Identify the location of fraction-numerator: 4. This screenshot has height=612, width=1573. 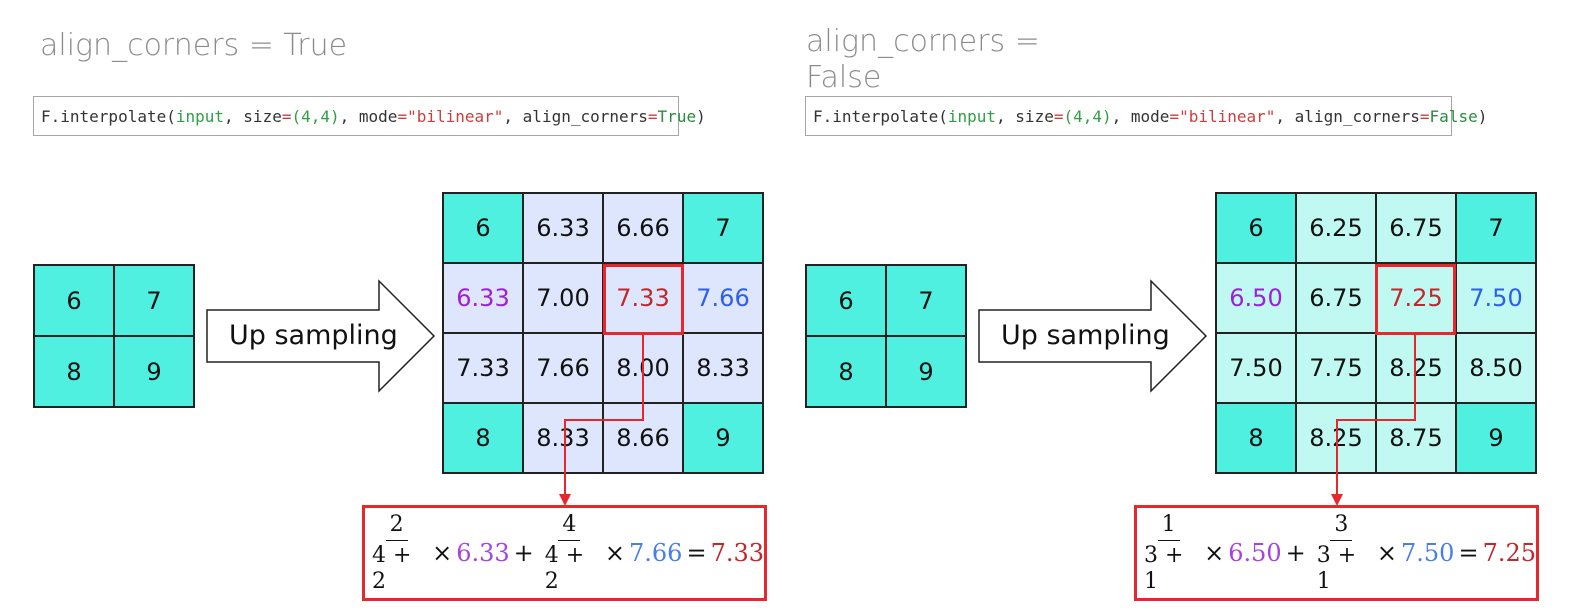
(569, 526).